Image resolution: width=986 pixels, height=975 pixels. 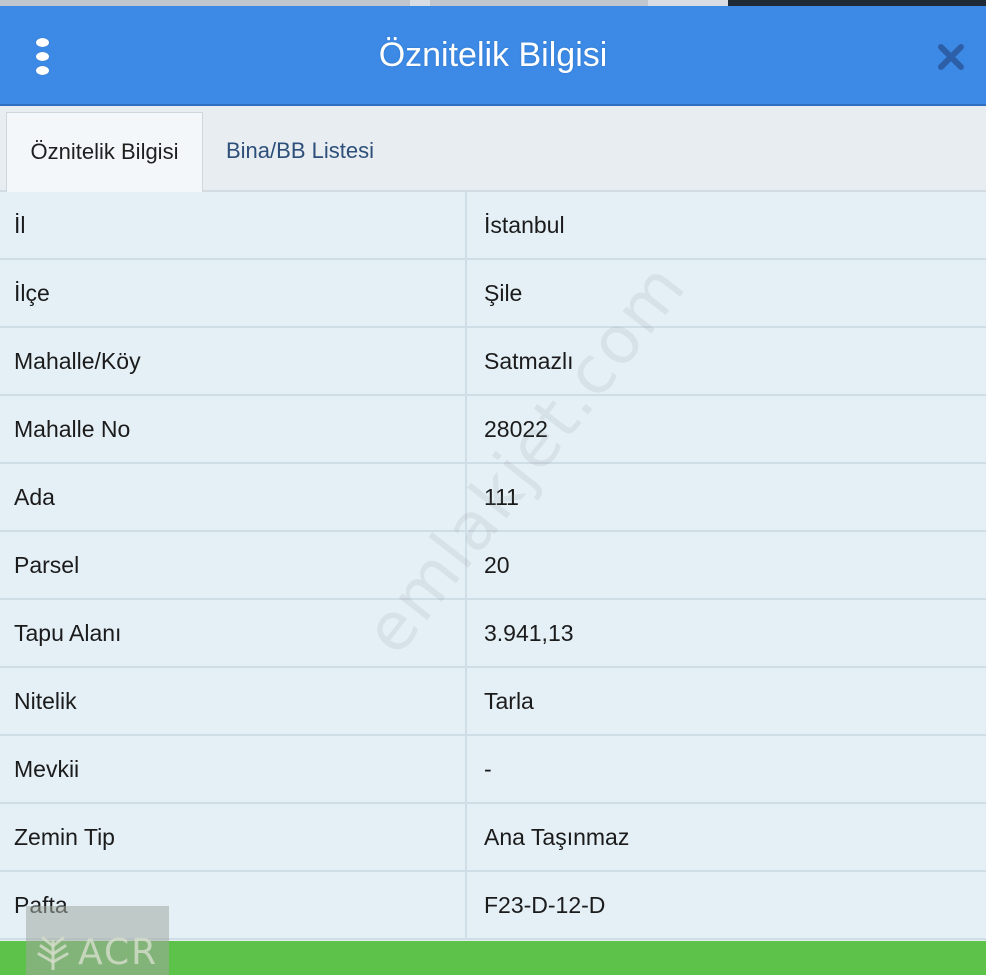 I want to click on row-value: -, so click(x=488, y=769).